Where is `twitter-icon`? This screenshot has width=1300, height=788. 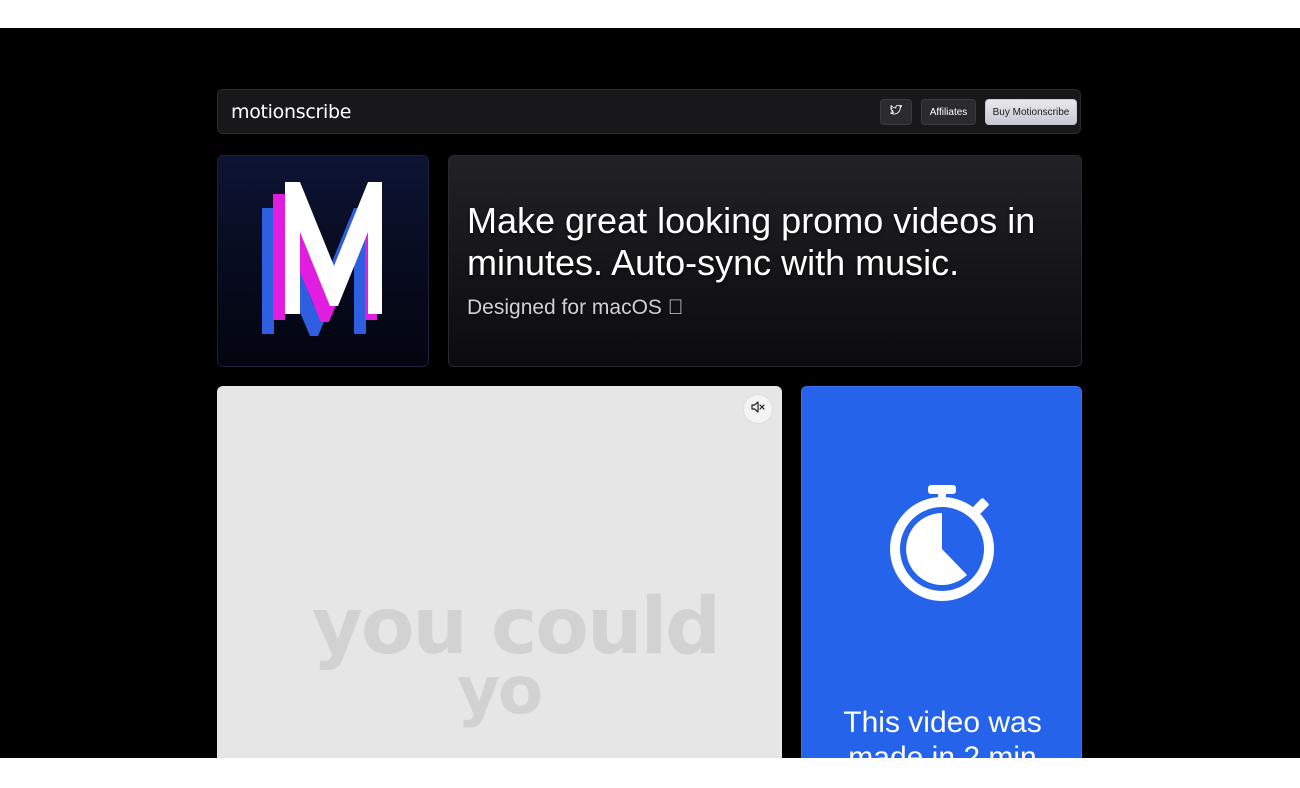 twitter-icon is located at coordinates (895, 111).